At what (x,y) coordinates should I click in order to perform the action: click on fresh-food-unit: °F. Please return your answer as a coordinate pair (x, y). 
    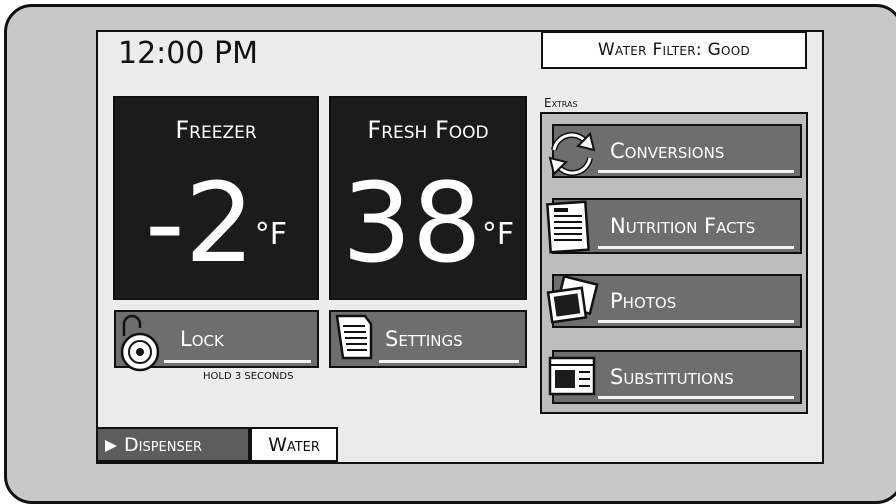
    Looking at the image, I should click on (498, 234).